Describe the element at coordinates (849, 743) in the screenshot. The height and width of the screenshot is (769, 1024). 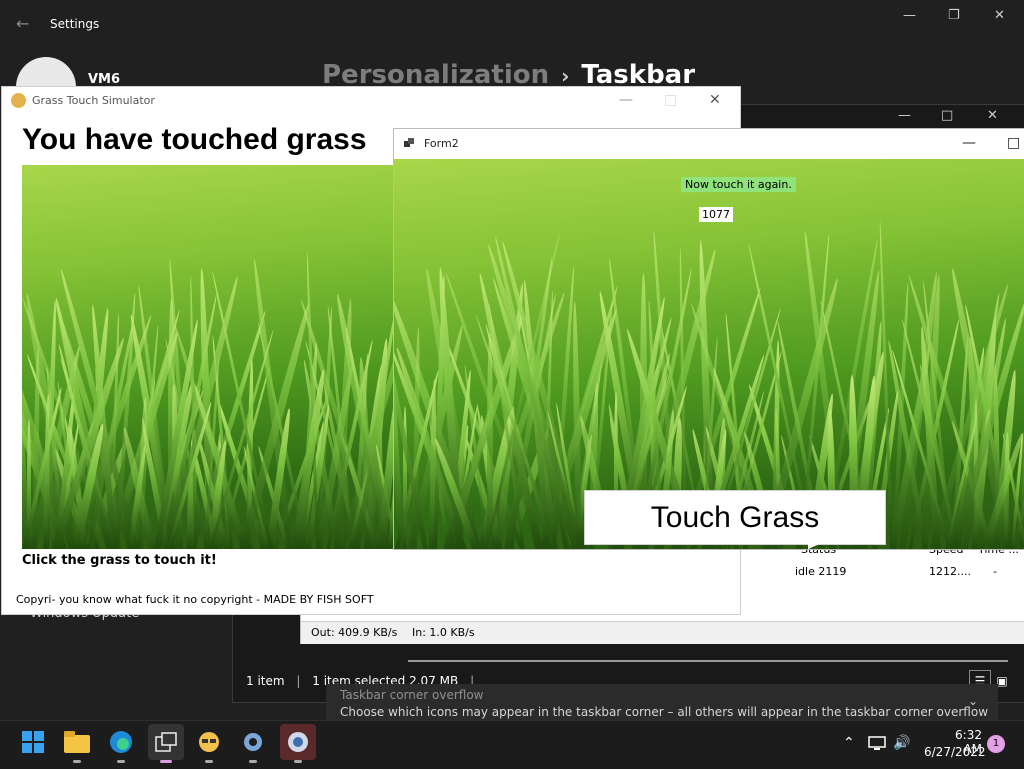
I see `tray-chevron-up-icon: ⌃` at that location.